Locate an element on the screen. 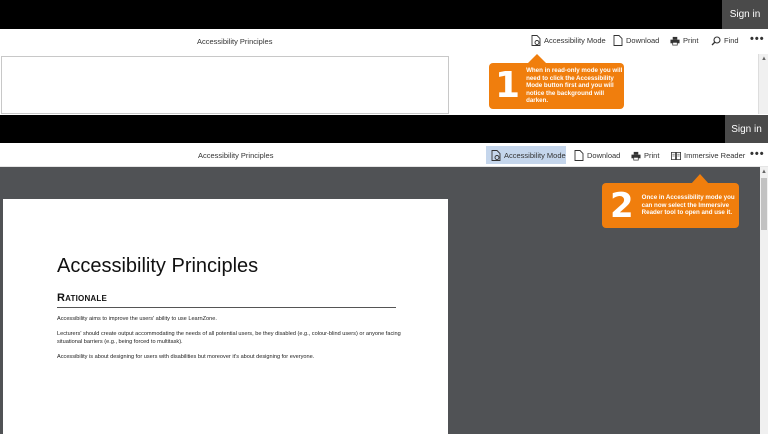  section-divider is located at coordinates (226, 307).